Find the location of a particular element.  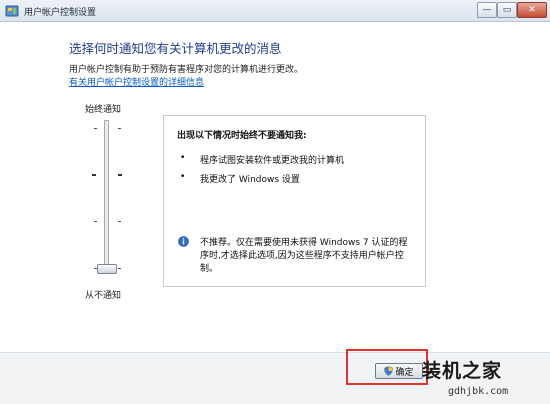

page-description: 用户帐户控制有助于预防有害程序对您的计算机进行更改。 is located at coordinates (186, 70).